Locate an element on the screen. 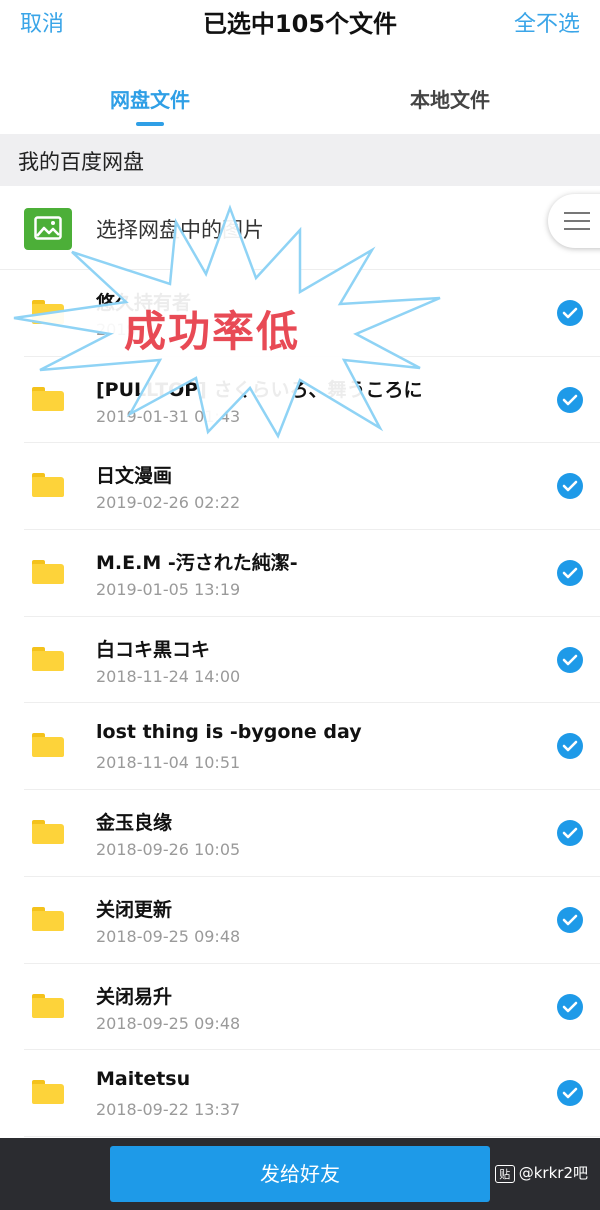  file-date: 2019-01-05 13:19 is located at coordinates (168, 590).